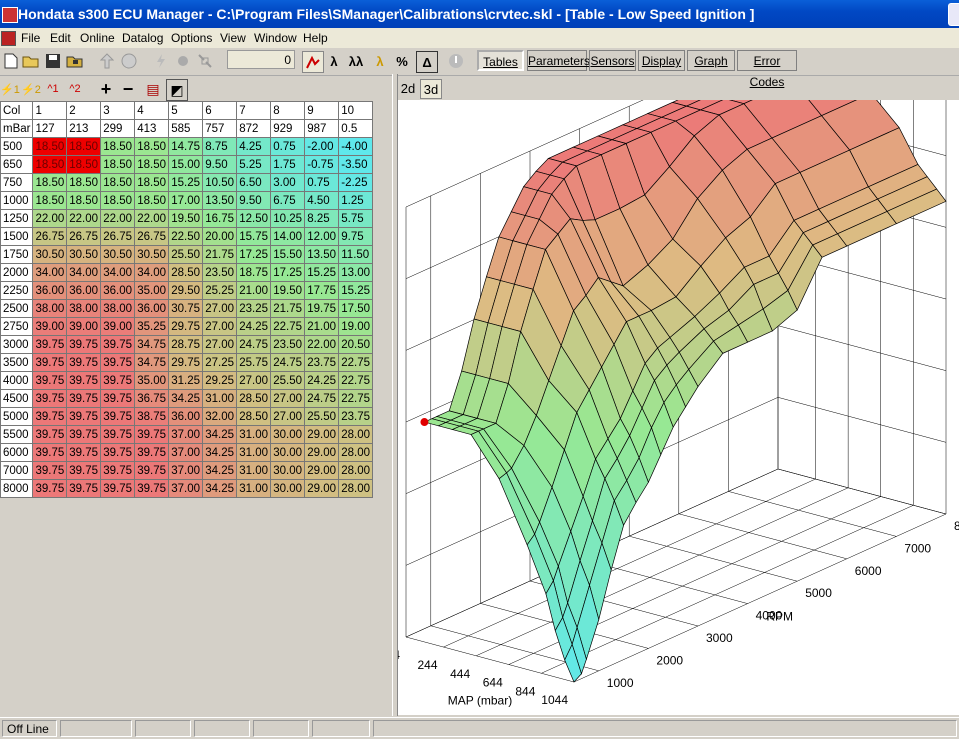  I want to click on column-header: 5, so click(186, 110).